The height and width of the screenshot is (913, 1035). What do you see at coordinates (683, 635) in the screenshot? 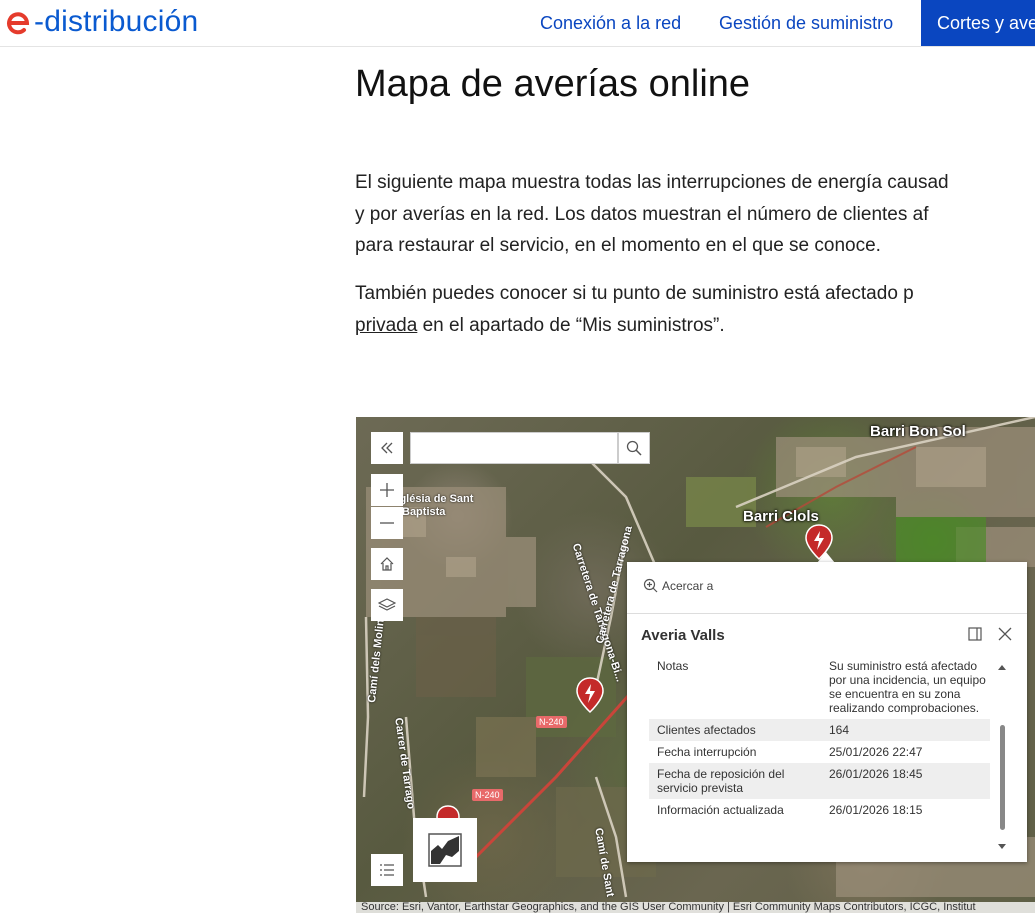
I see `popup-title: Averia Valls` at bounding box center [683, 635].